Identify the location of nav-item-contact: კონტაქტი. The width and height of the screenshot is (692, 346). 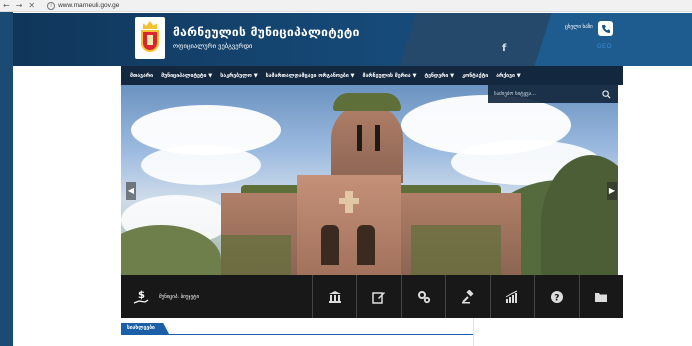
(475, 76).